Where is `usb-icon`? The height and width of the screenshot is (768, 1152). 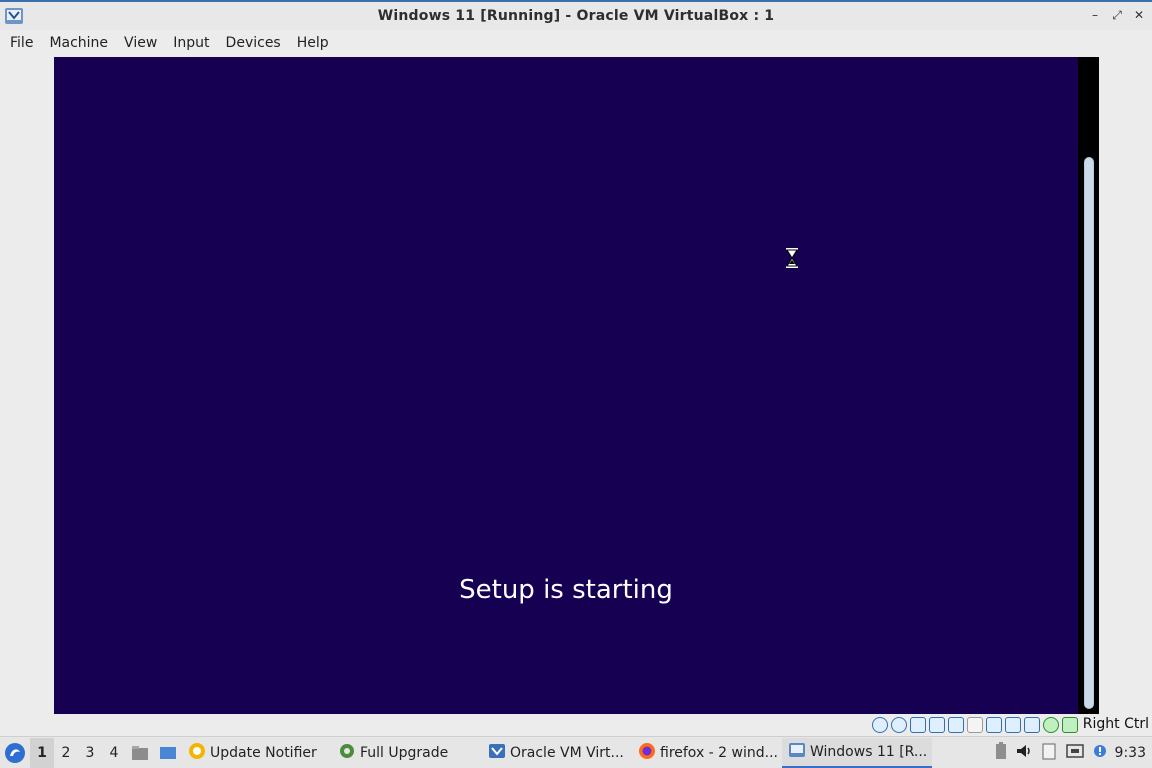 usb-icon is located at coordinates (956, 725).